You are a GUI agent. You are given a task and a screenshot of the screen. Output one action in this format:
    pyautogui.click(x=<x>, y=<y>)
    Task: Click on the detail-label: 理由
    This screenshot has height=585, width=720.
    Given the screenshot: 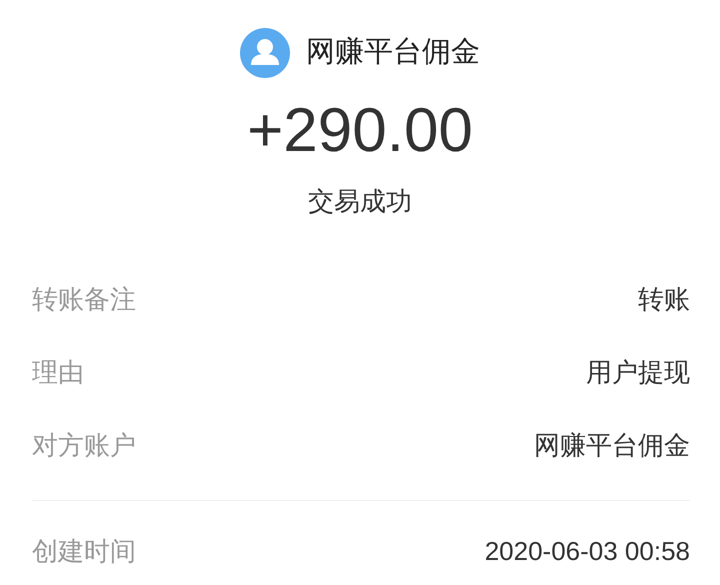 What is the action you would take?
    pyautogui.click(x=58, y=372)
    